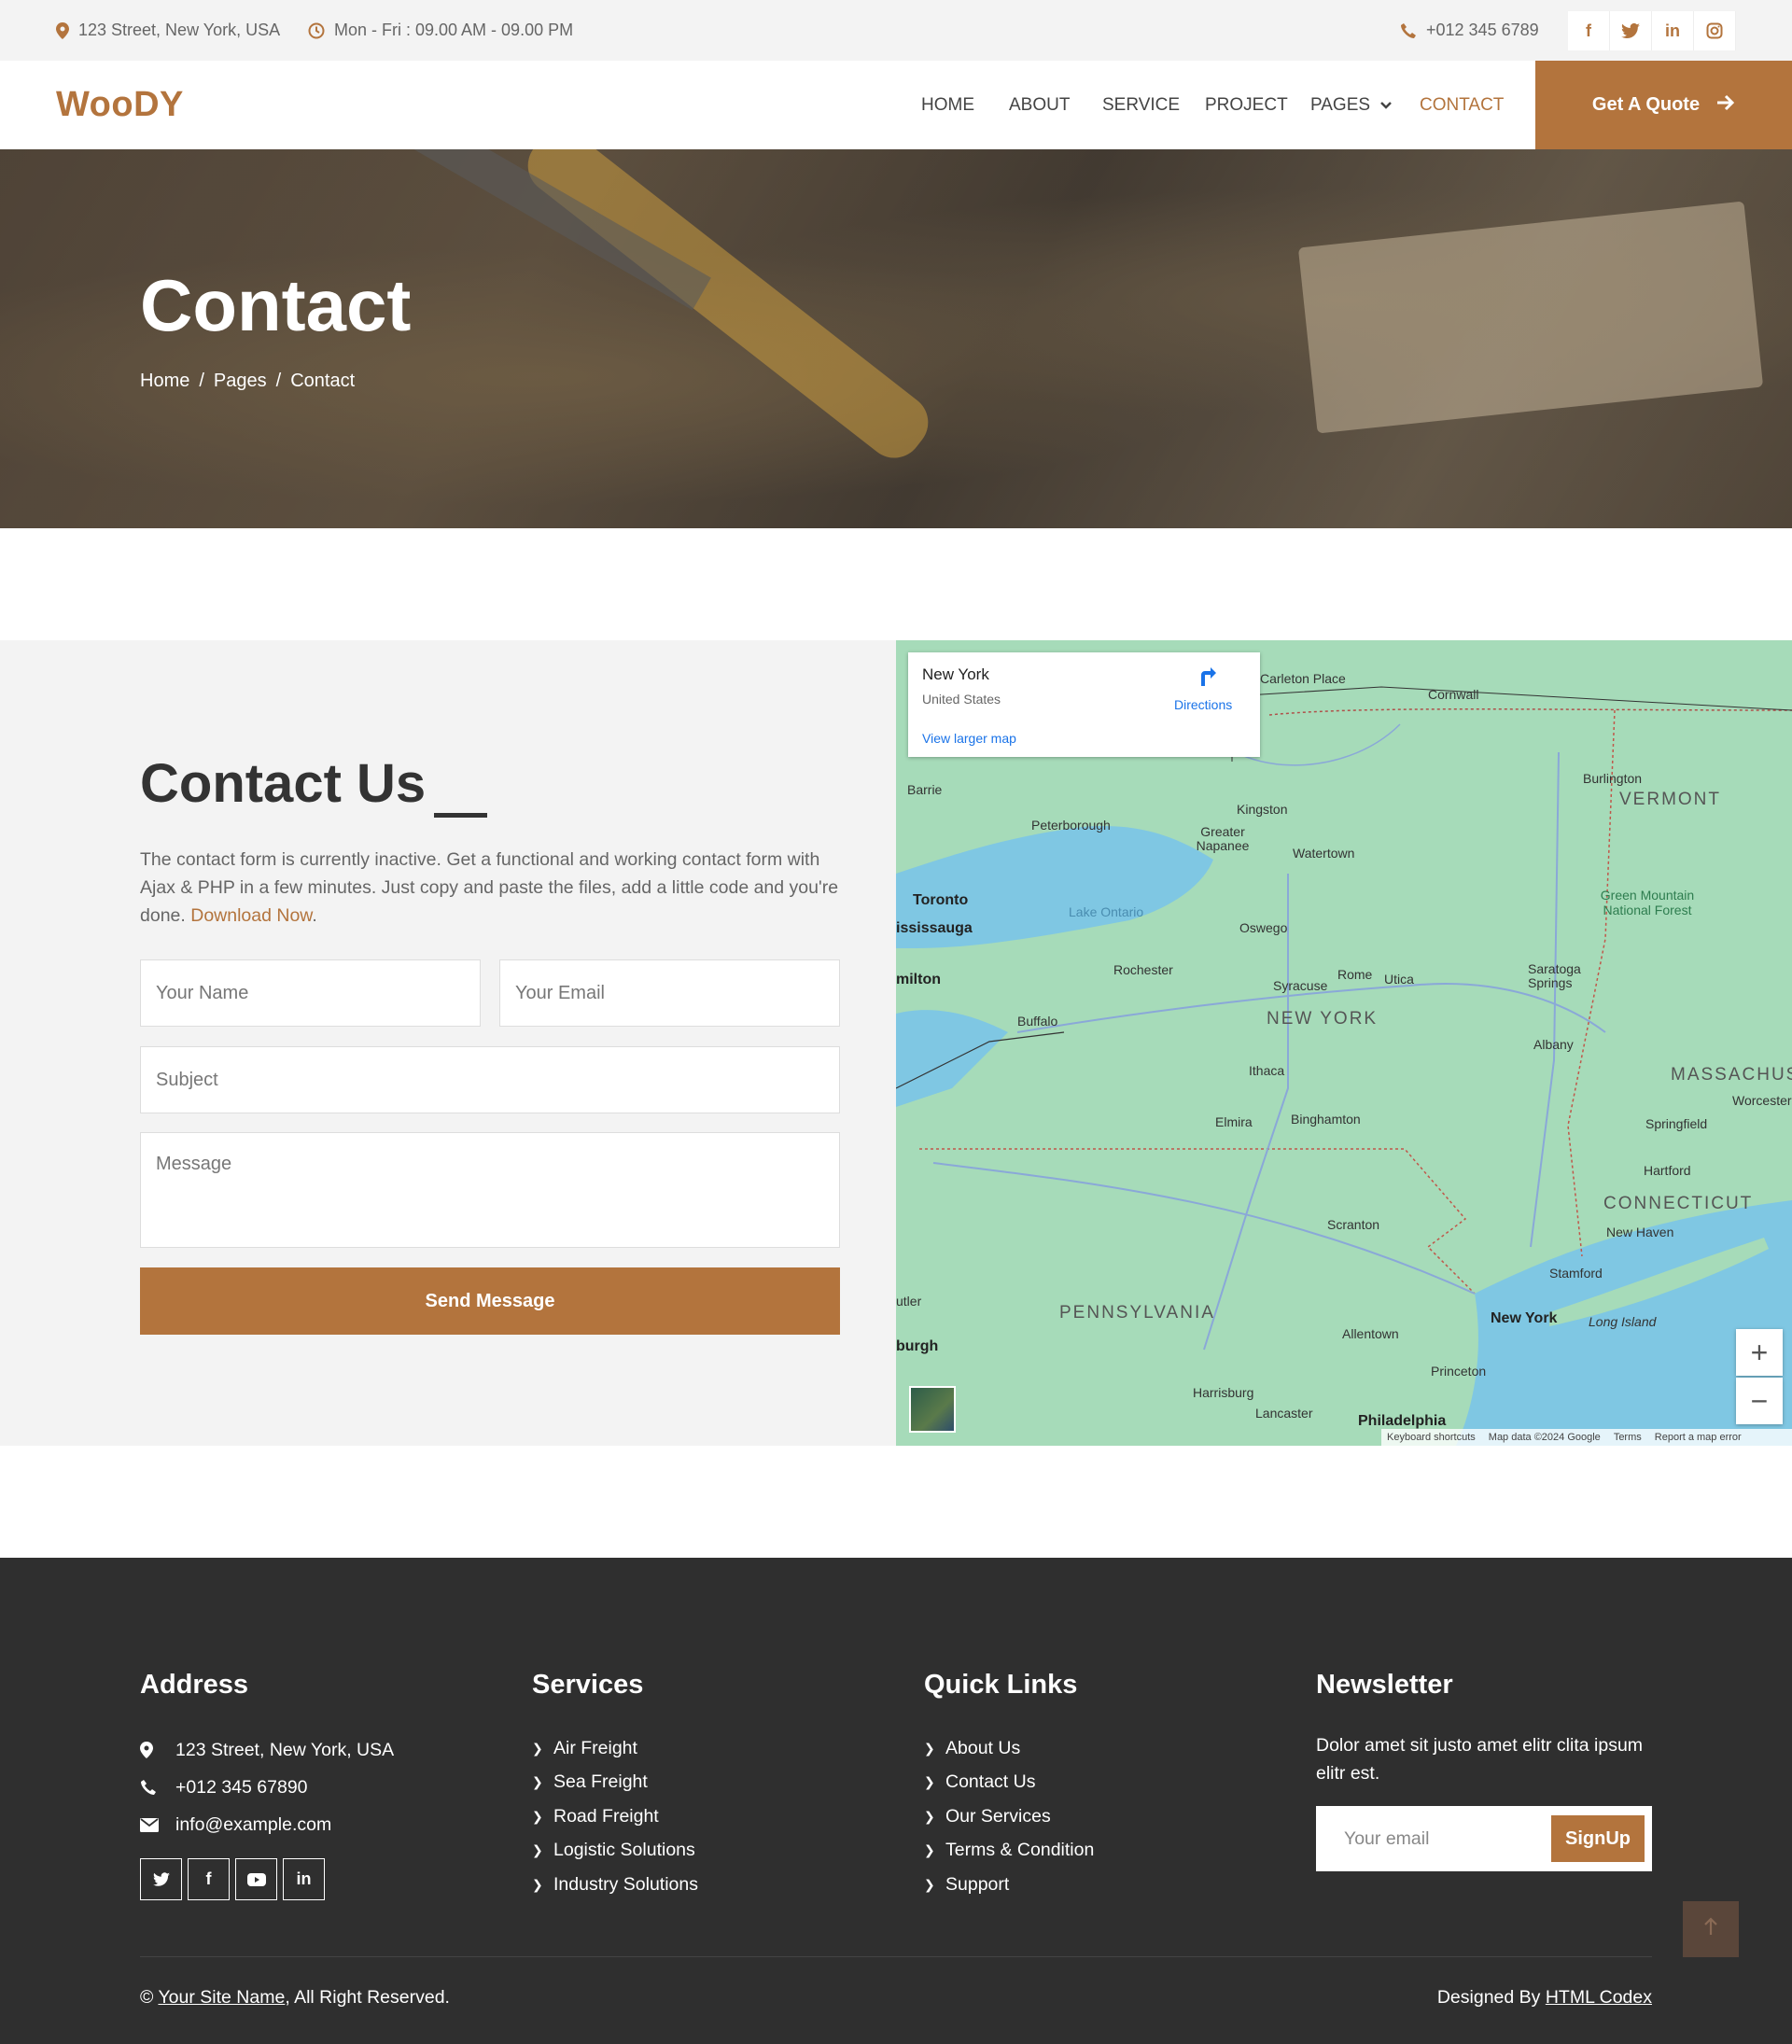  What do you see at coordinates (1599, 1998) in the screenshot?
I see `designer-link: HTML Codex` at bounding box center [1599, 1998].